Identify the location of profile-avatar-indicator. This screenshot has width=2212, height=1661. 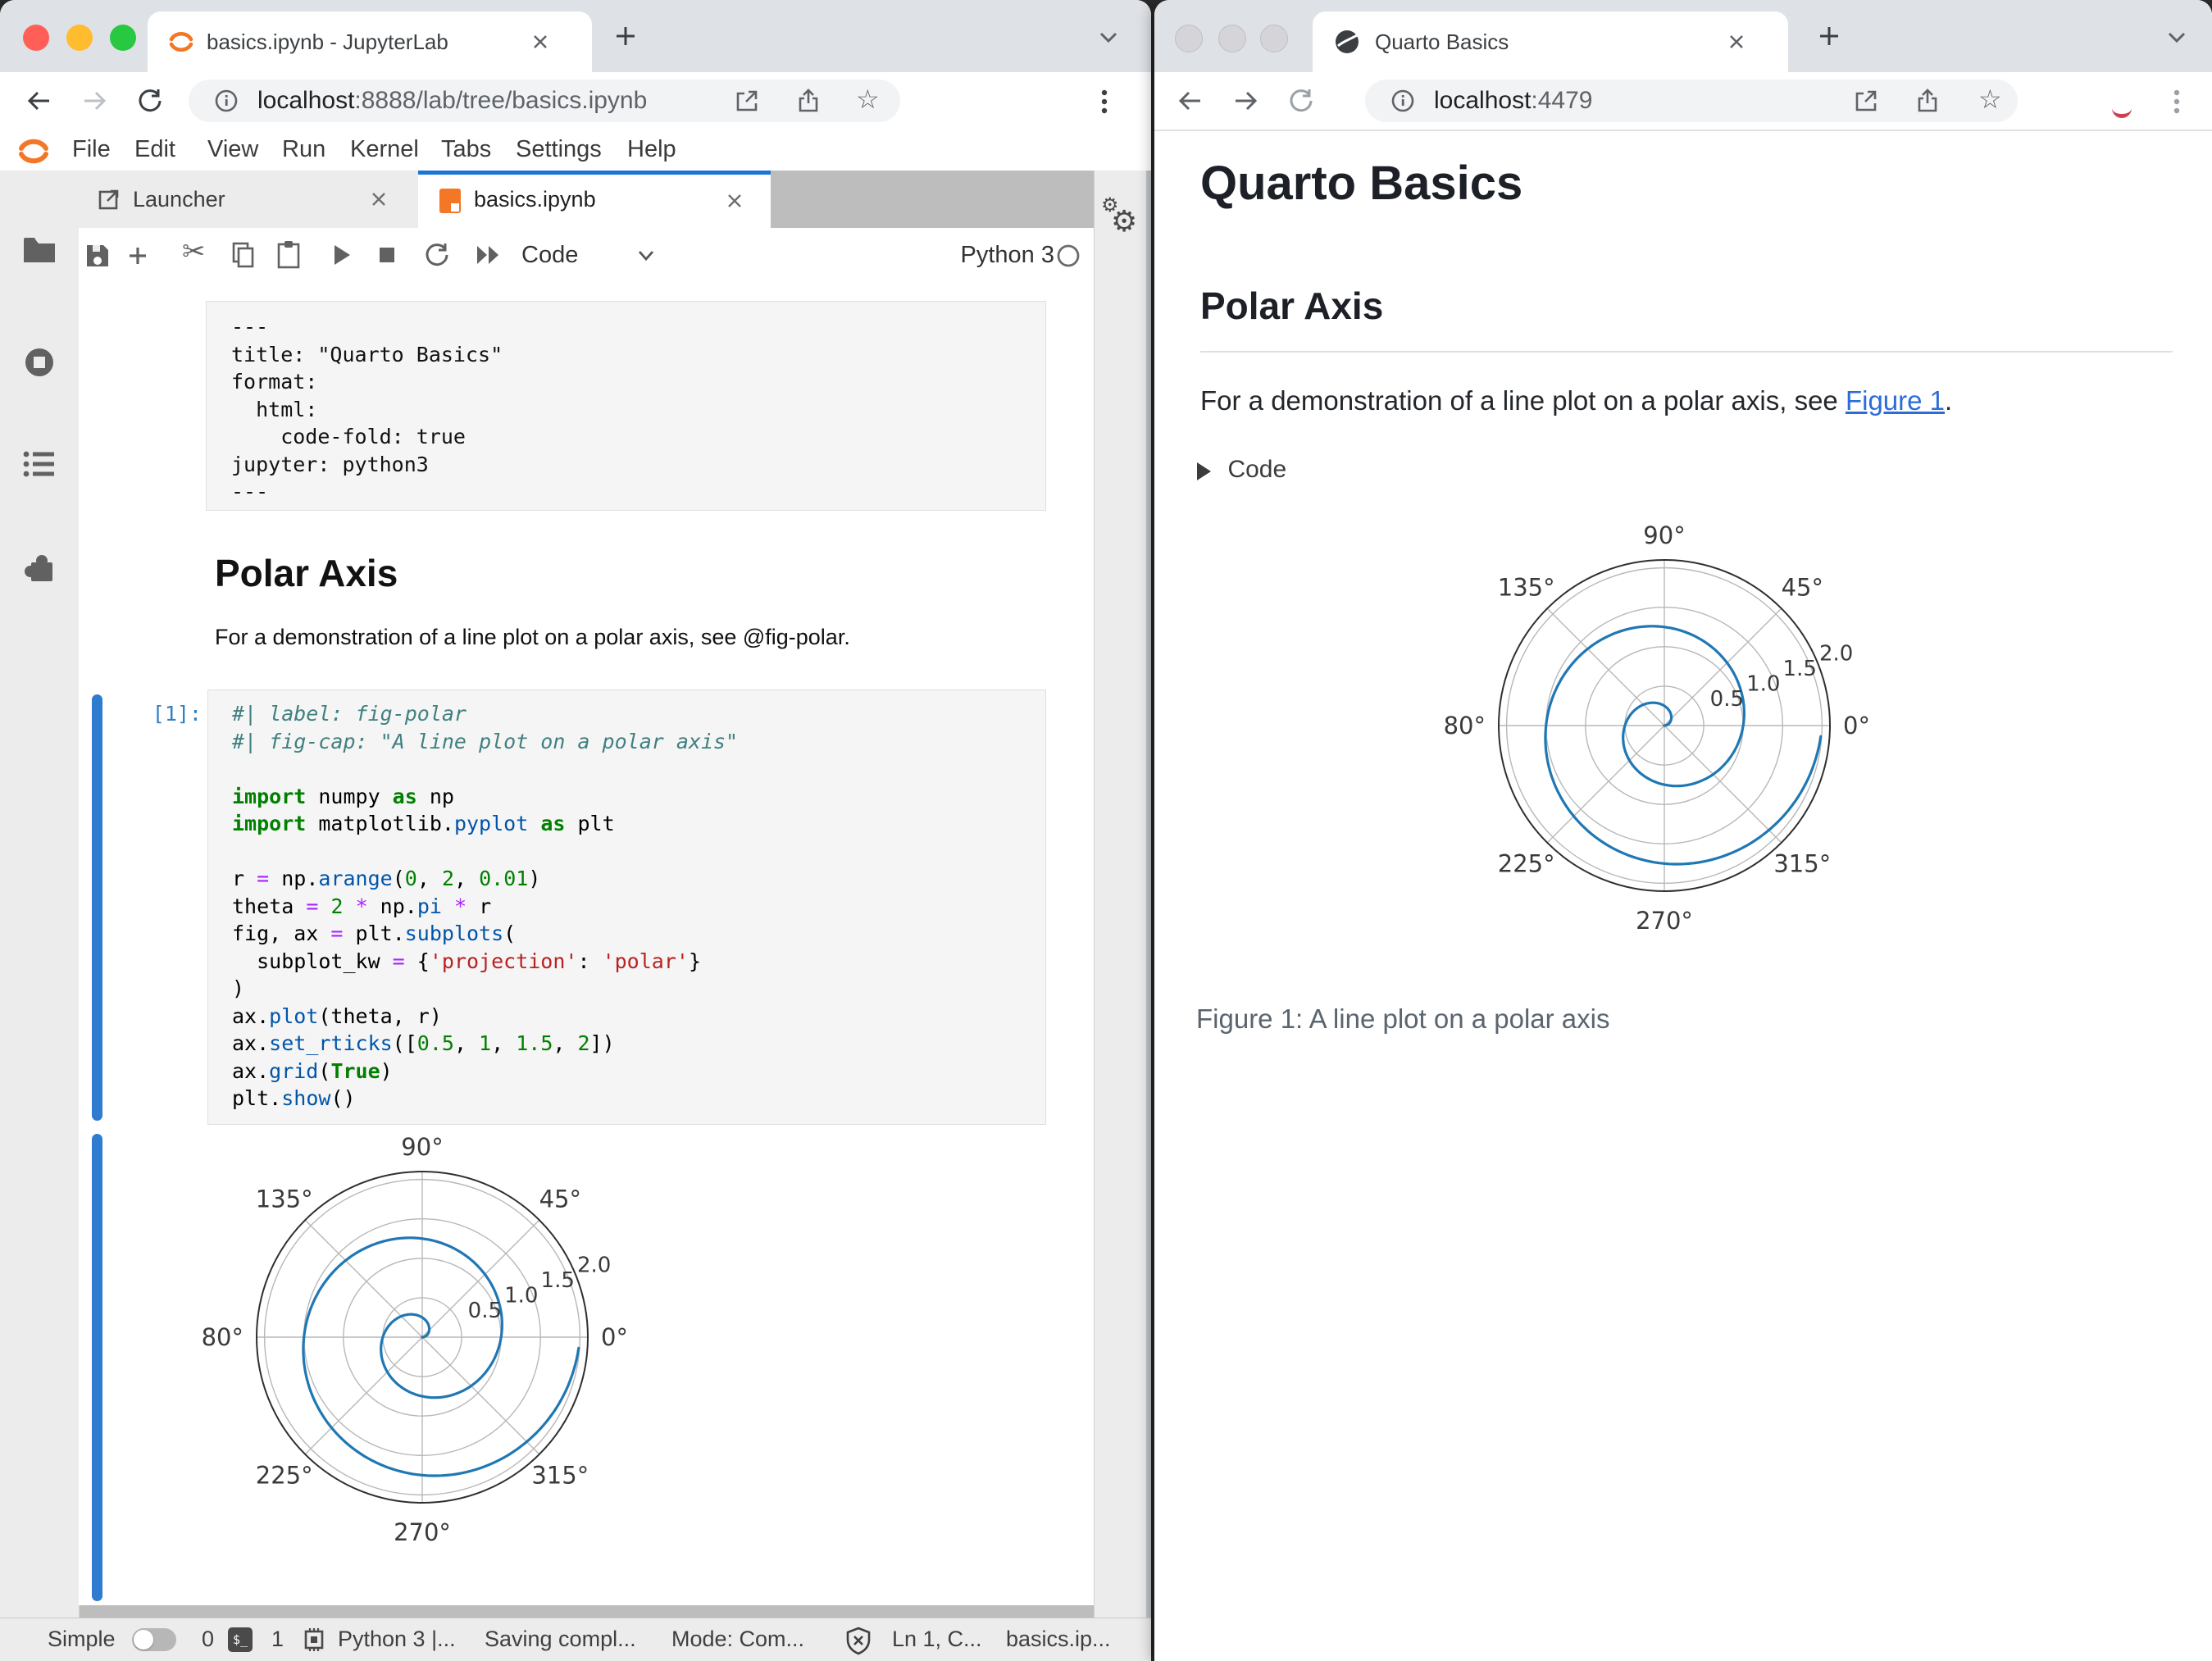
(2122, 112).